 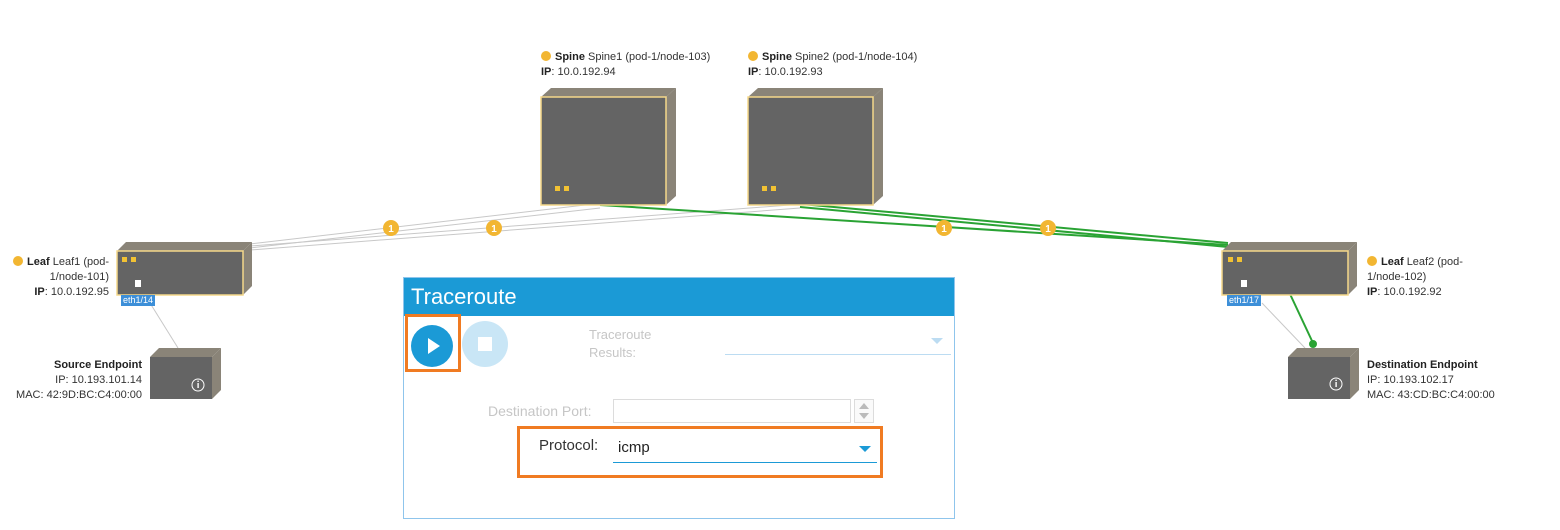 I want to click on run-traceroute-button, so click(x=432, y=346).